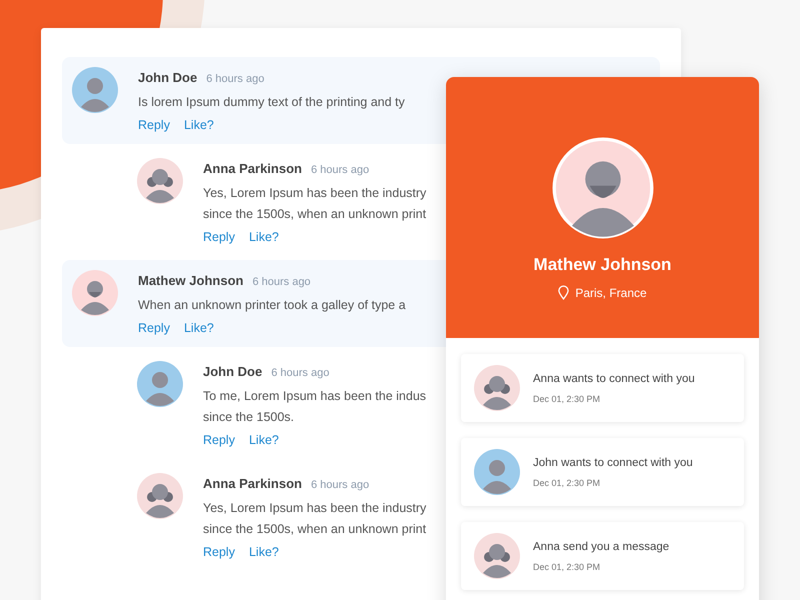  Describe the element at coordinates (601, 546) in the screenshot. I see `notification-text: Anna send you a message` at that location.